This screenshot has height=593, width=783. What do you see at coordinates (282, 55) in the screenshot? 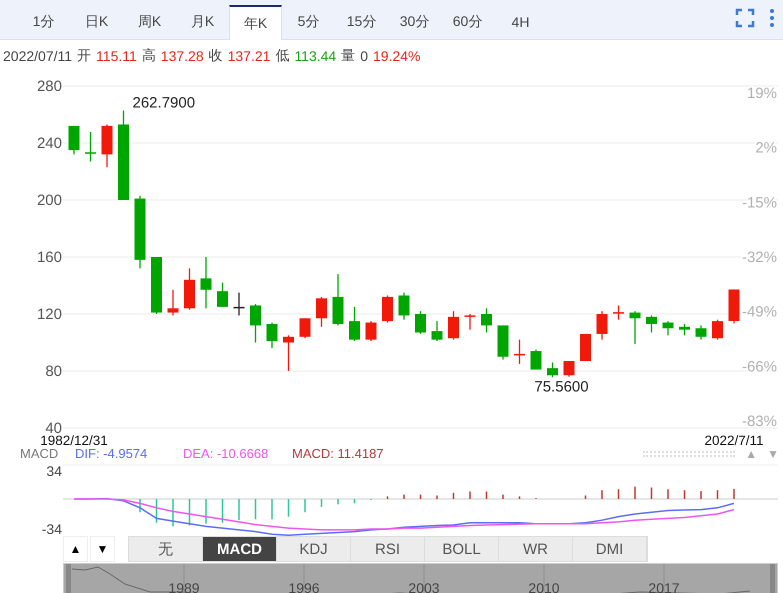
I see `quote-label: 低` at bounding box center [282, 55].